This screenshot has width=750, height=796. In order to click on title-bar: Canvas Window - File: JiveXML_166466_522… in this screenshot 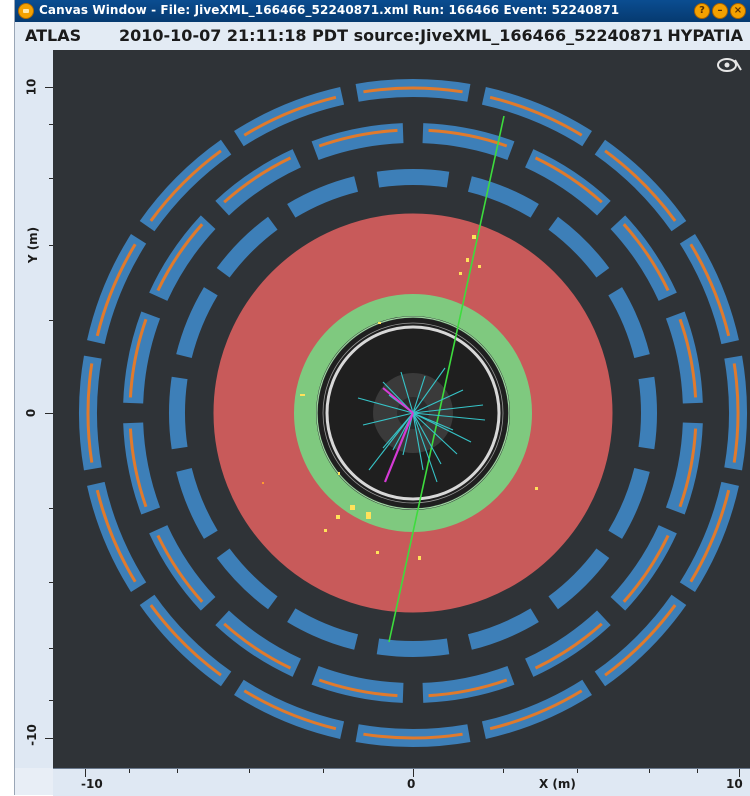, I will do `click(382, 11)`.